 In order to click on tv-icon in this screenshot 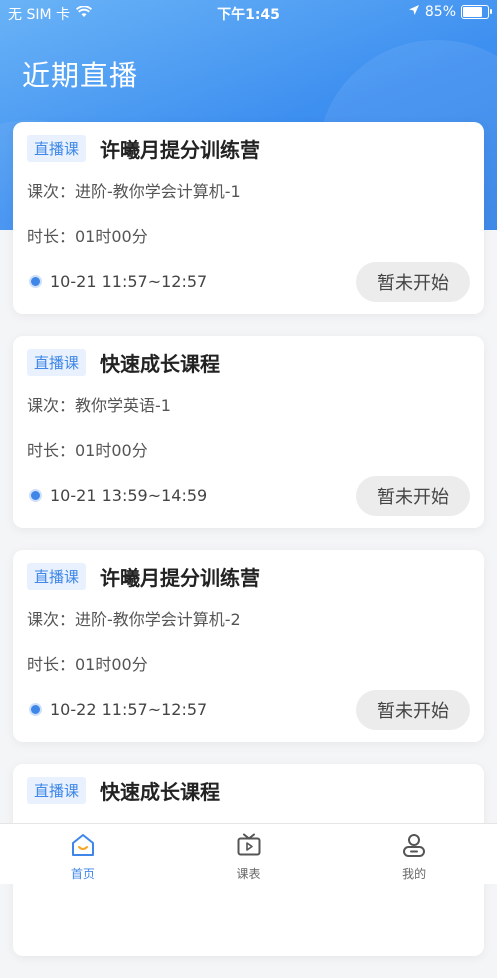, I will do `click(249, 847)`.